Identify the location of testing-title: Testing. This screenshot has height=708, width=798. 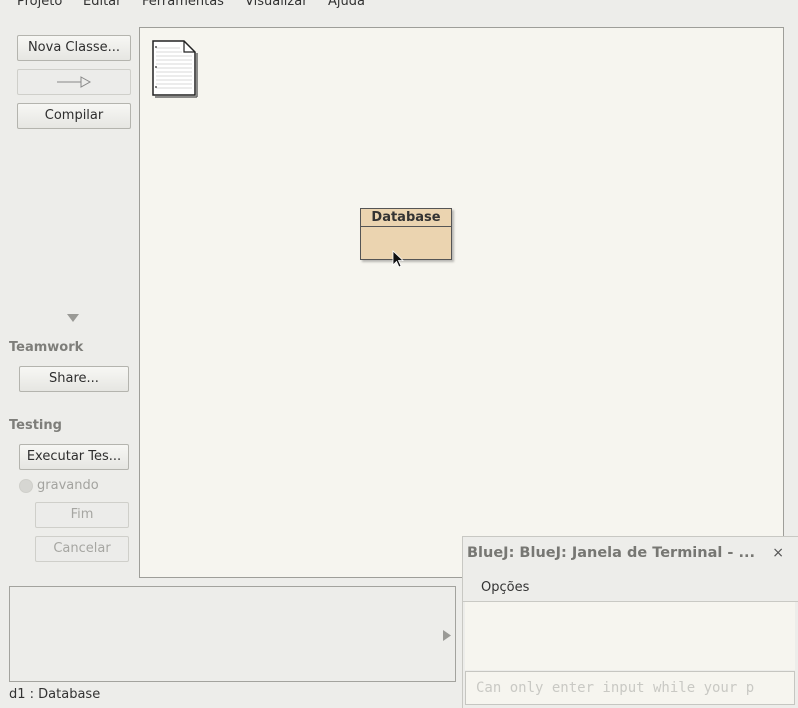
(35, 425).